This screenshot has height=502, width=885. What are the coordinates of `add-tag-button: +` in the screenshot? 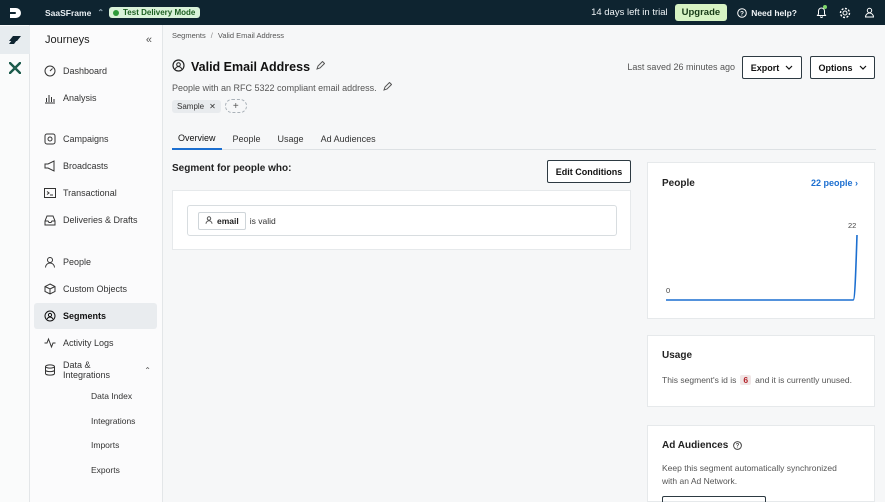 It's located at (235, 106).